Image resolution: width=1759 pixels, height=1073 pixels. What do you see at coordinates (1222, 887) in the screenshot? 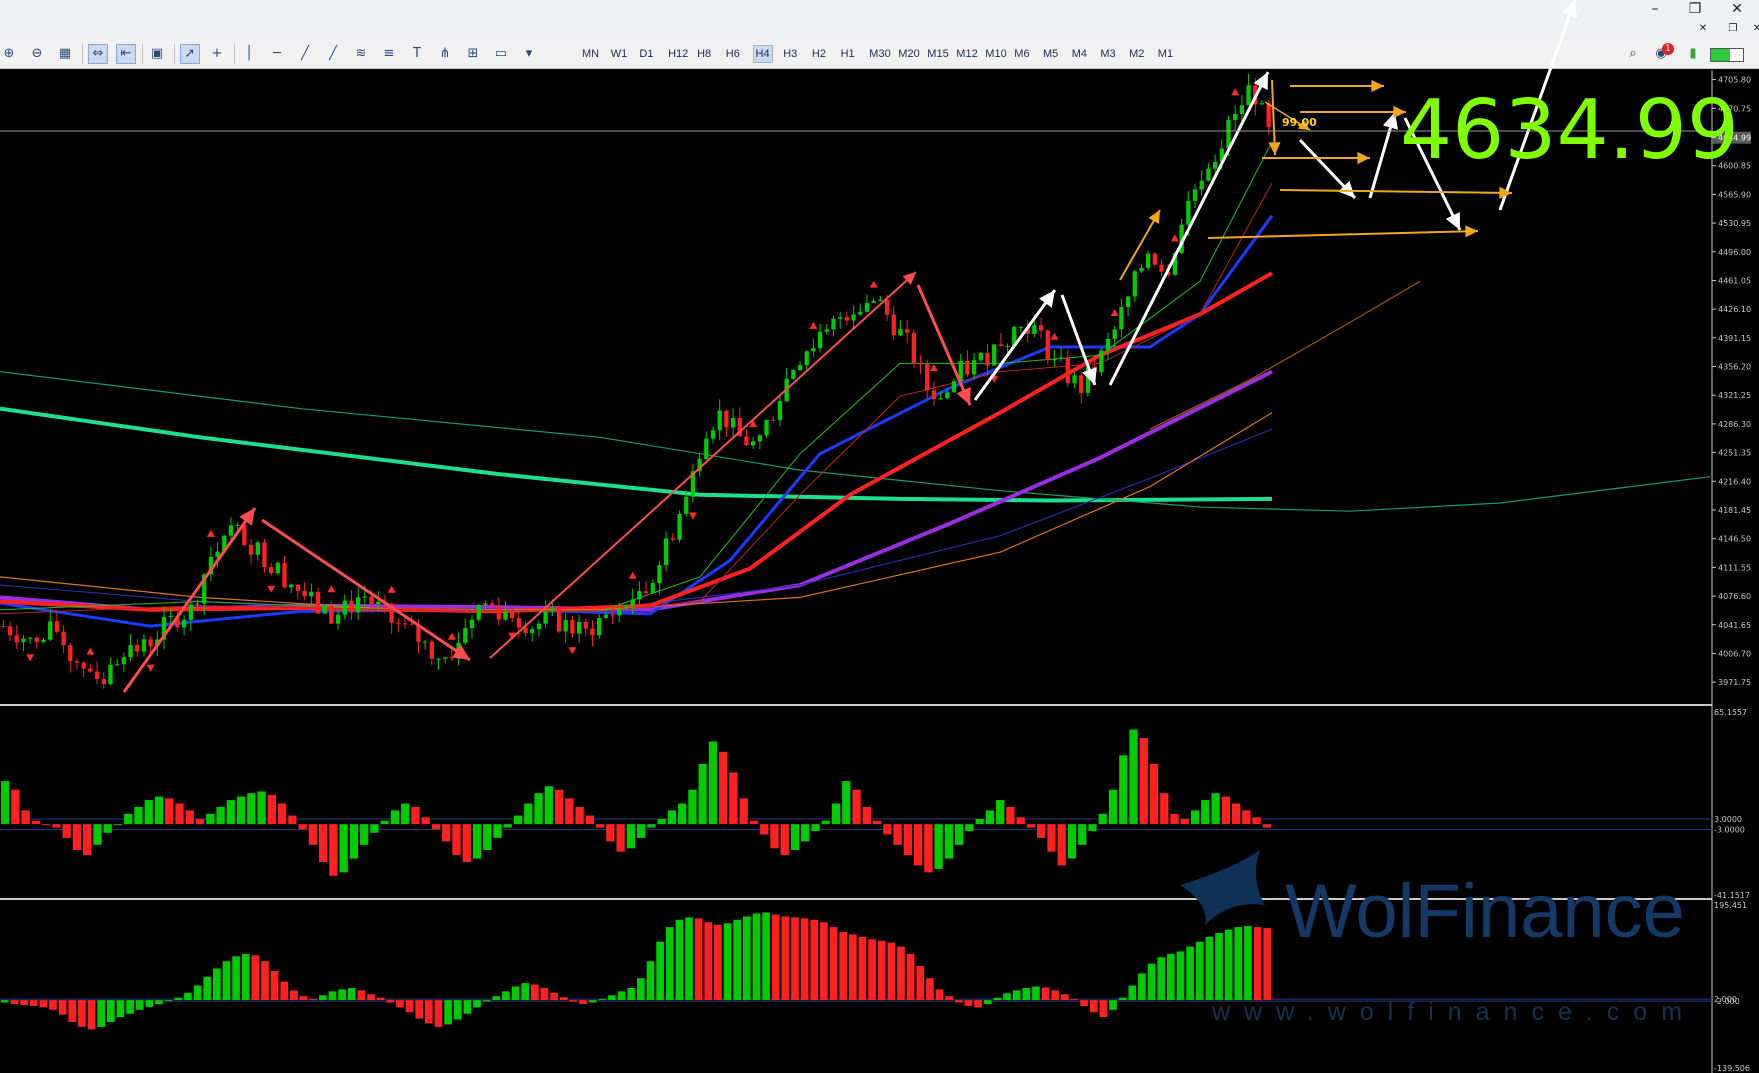
I see `wolf-logo-icon` at bounding box center [1222, 887].